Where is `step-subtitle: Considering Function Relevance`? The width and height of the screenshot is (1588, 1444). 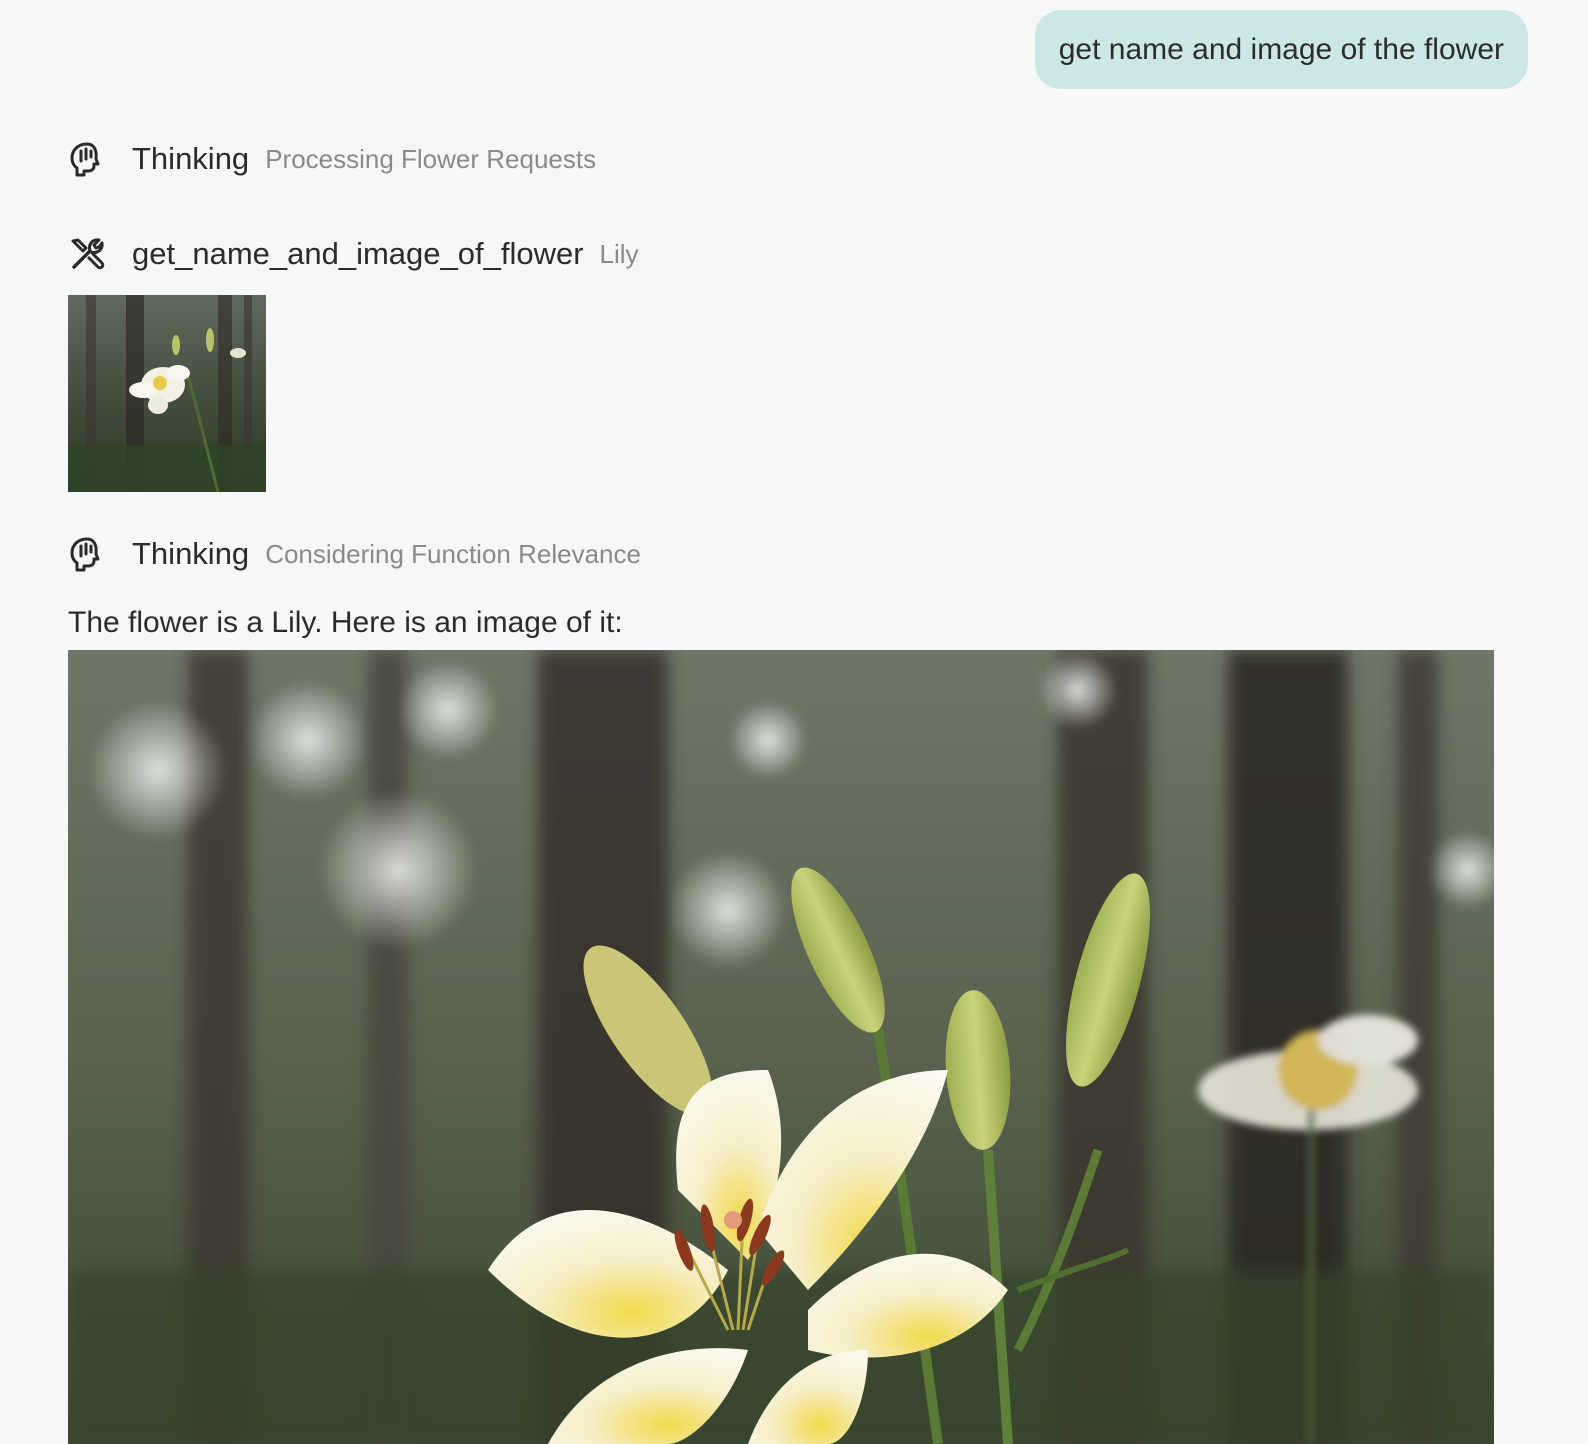 step-subtitle: Considering Function Relevance is located at coordinates (453, 553).